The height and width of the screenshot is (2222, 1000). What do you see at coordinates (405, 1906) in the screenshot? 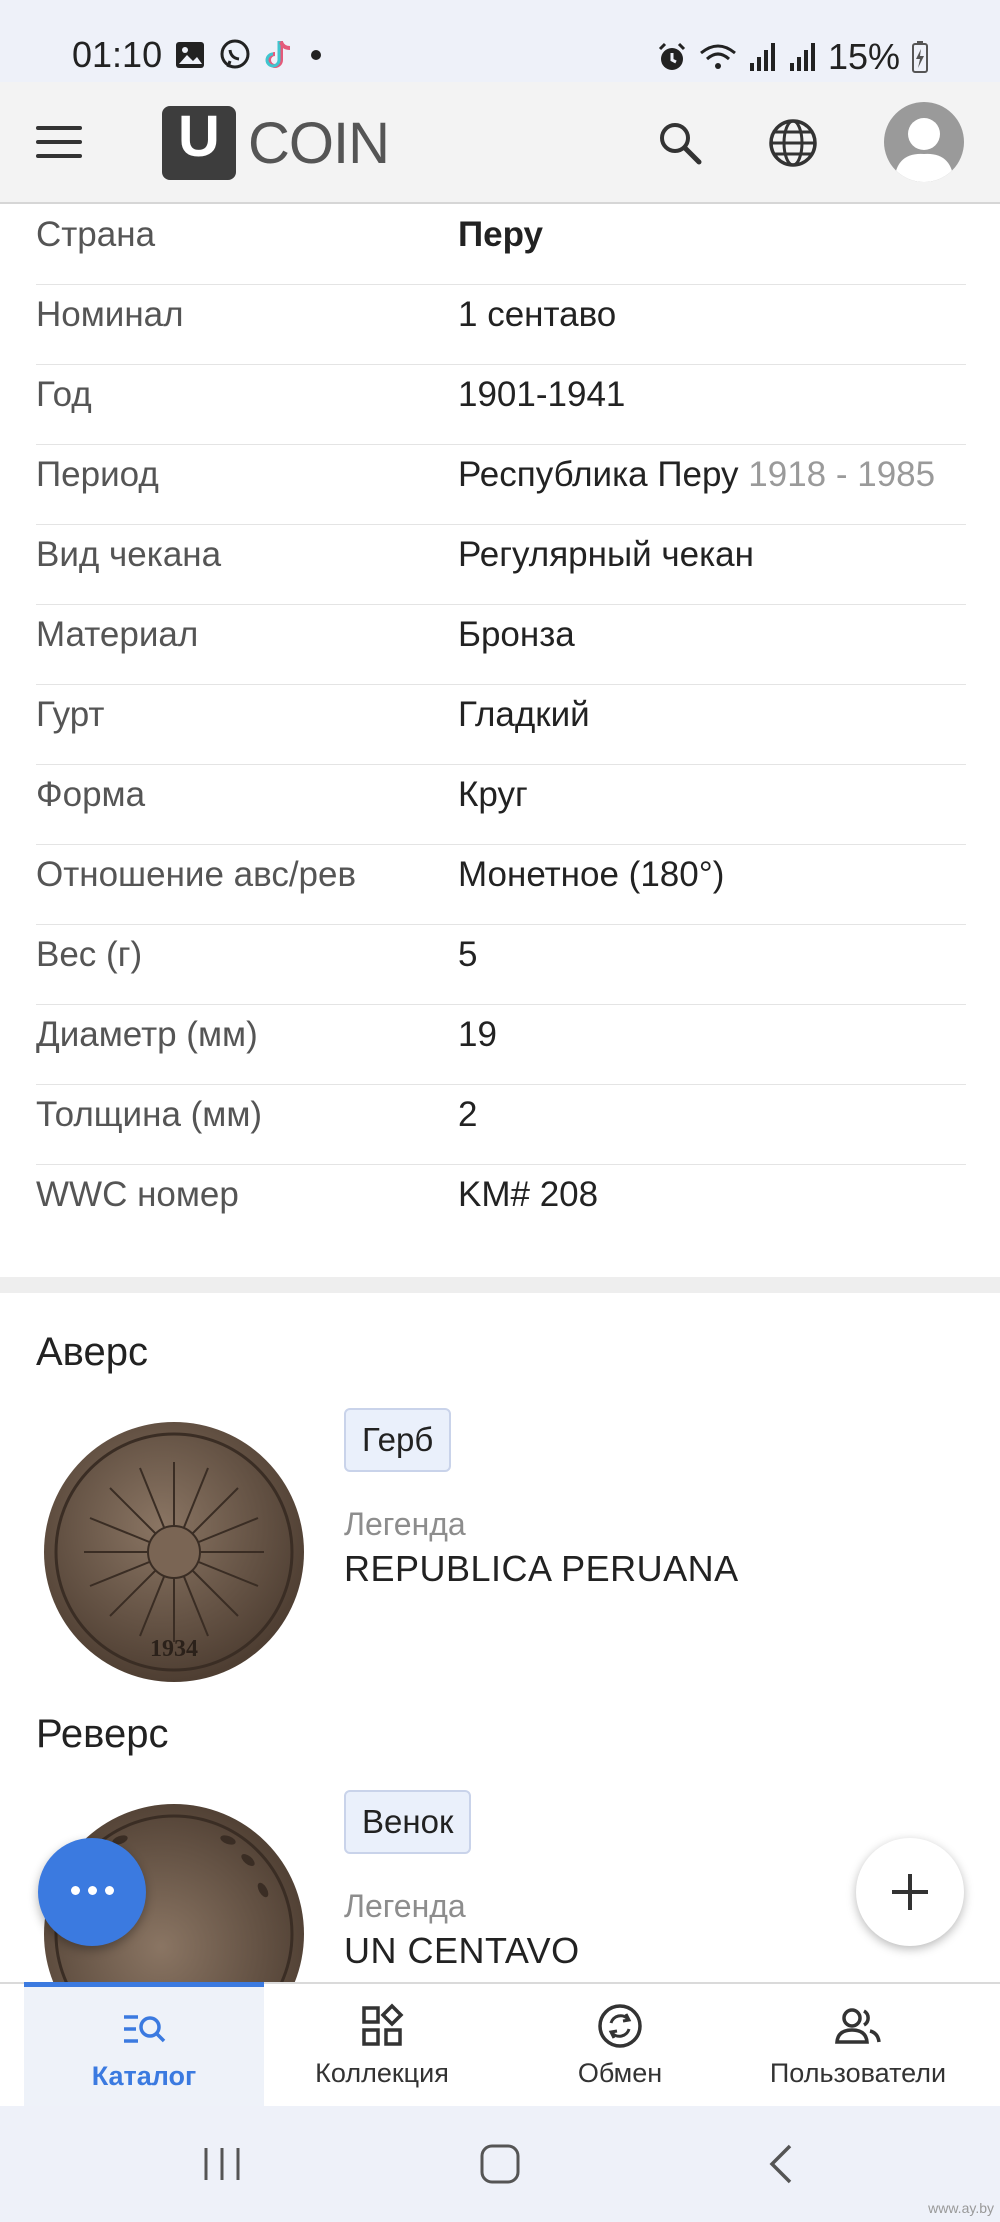
I see `reverse-legend-label: Легенда` at bounding box center [405, 1906].